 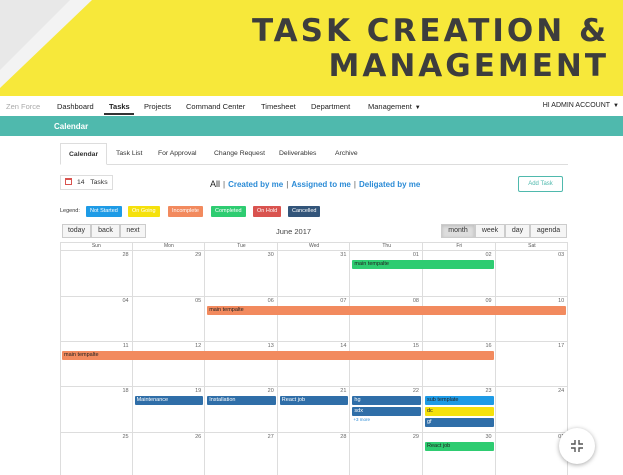 I want to click on day-number: 20, so click(x=264, y=391).